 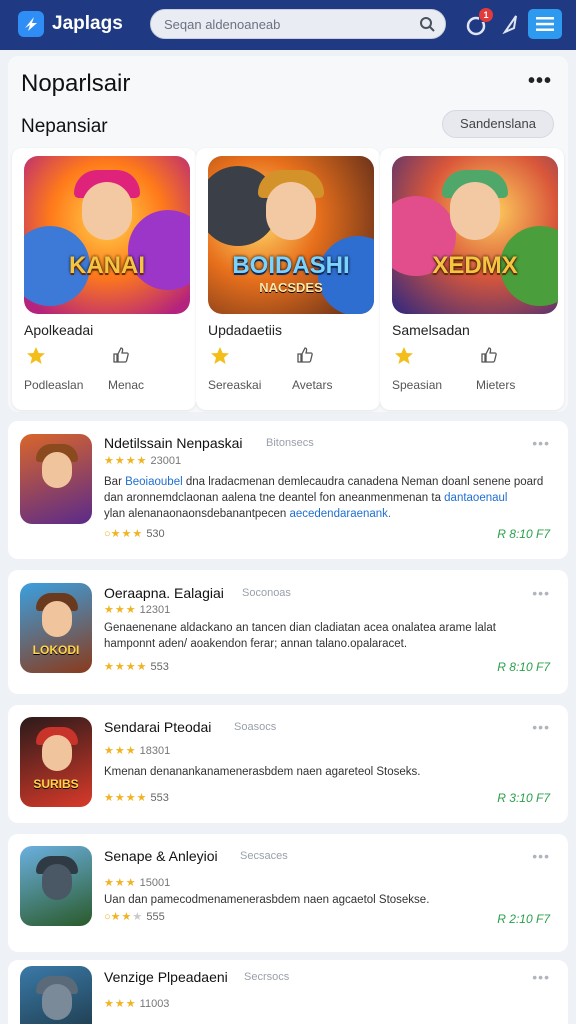 I want to click on list-item-title: Sendarai Pteodai, so click(x=158, y=727).